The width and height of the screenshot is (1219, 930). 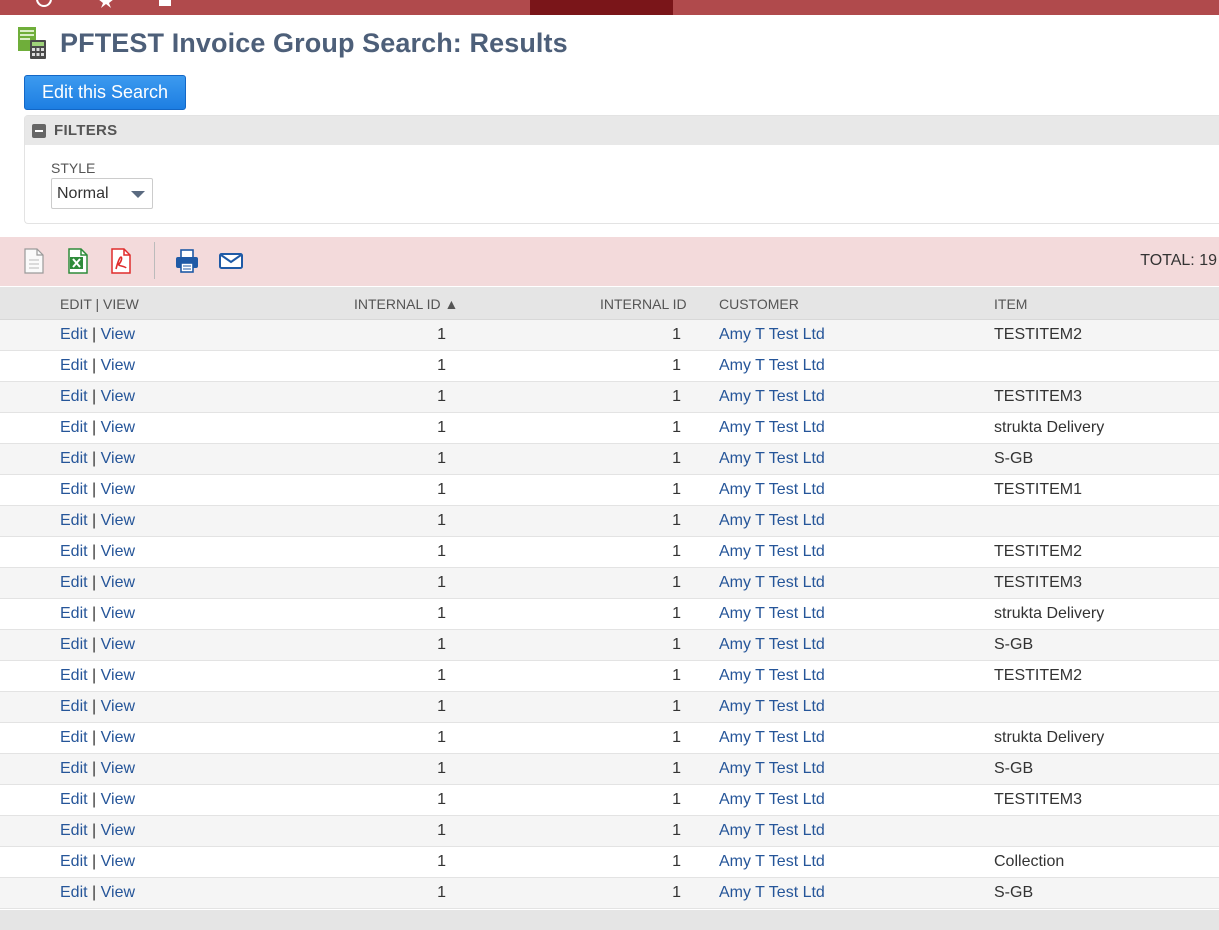 I want to click on print-icon, so click(x=187, y=261).